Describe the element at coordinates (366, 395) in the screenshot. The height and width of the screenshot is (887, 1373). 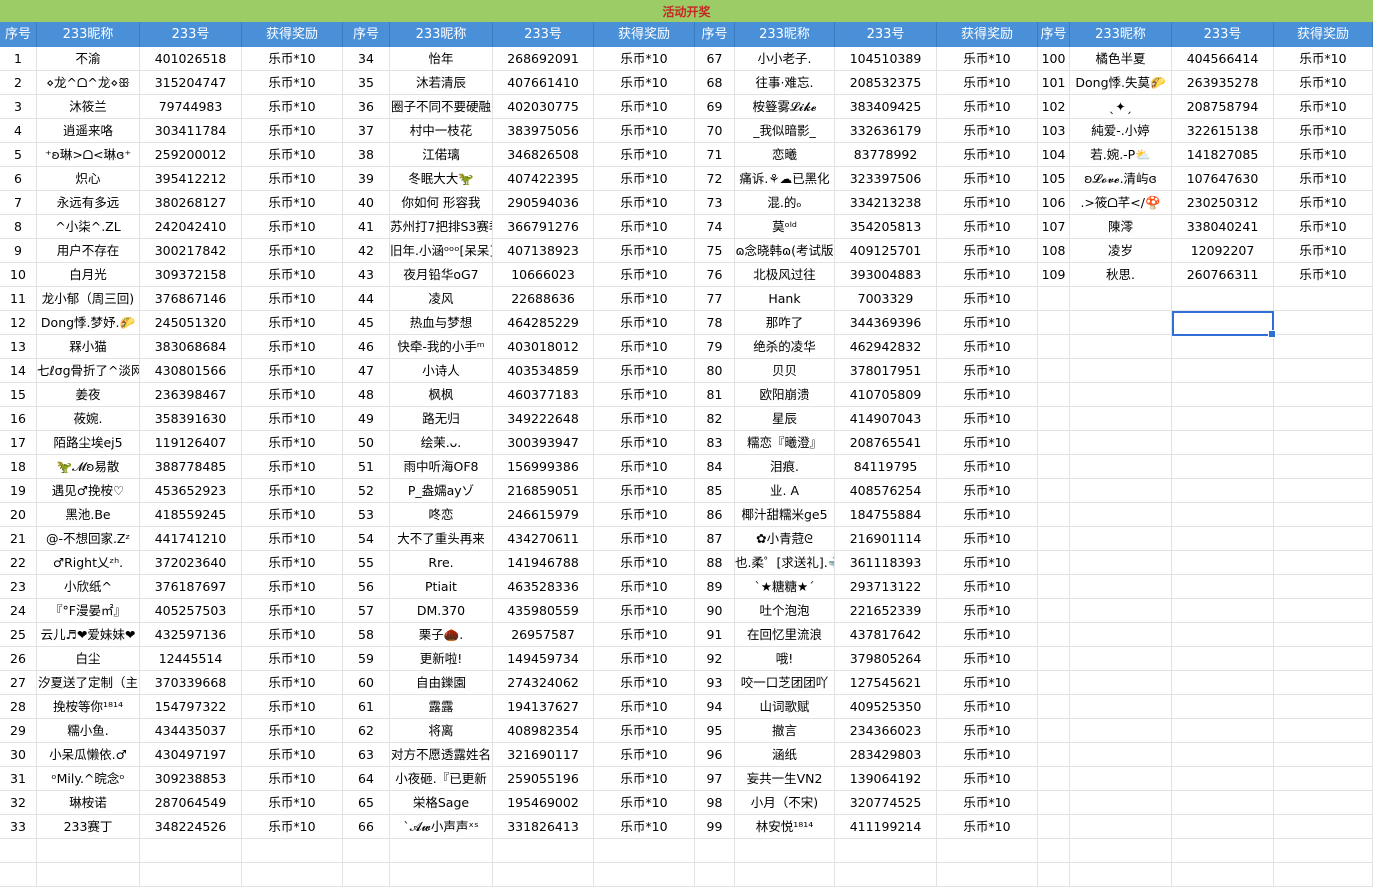
I see `table-cell: 48` at that location.